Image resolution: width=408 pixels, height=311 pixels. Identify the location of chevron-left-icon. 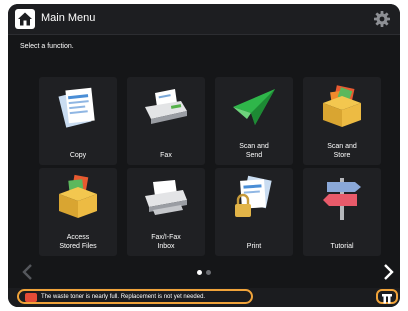
(27, 272).